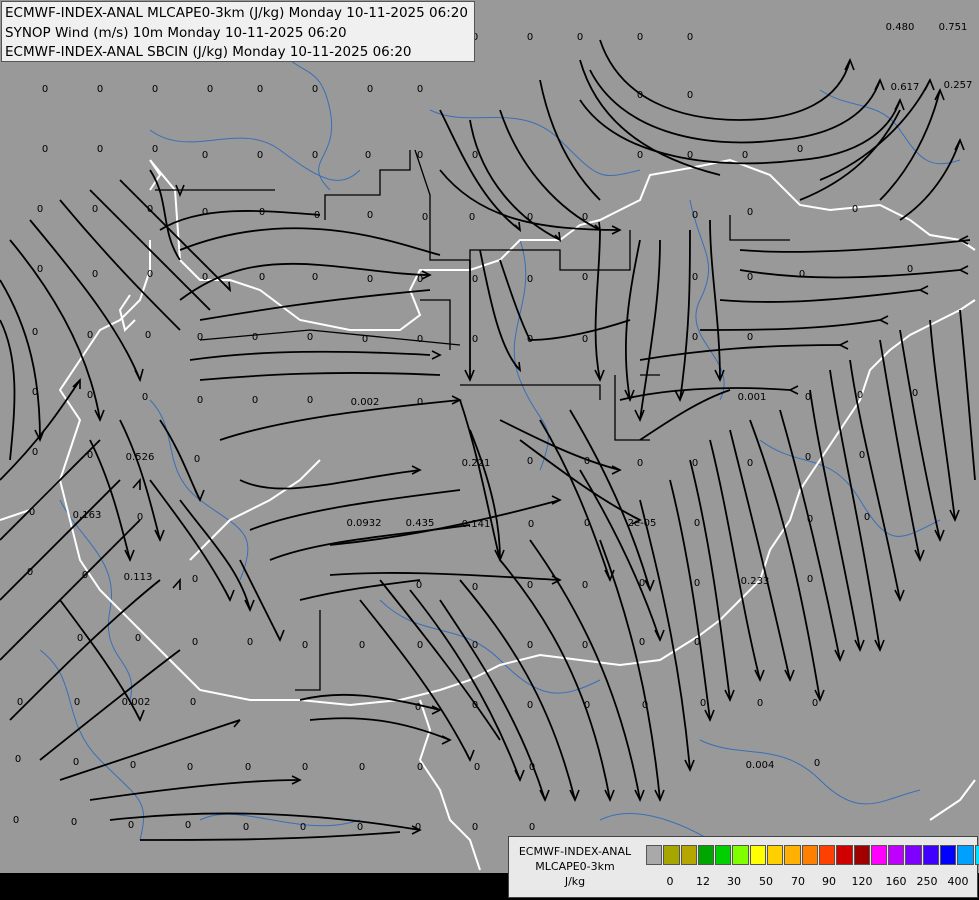  What do you see at coordinates (575, 851) in the screenshot?
I see `legend-title-line-1: ECMWF-INDEX-ANAL` at bounding box center [575, 851].